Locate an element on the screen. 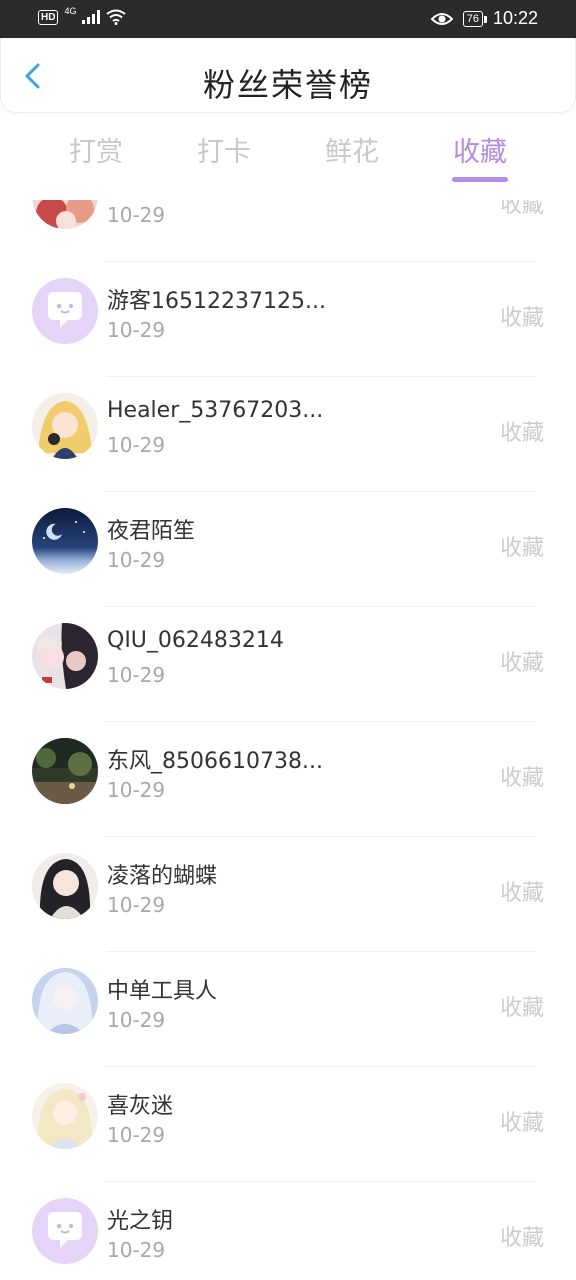  status-left: HD 4G is located at coordinates (82, 15).